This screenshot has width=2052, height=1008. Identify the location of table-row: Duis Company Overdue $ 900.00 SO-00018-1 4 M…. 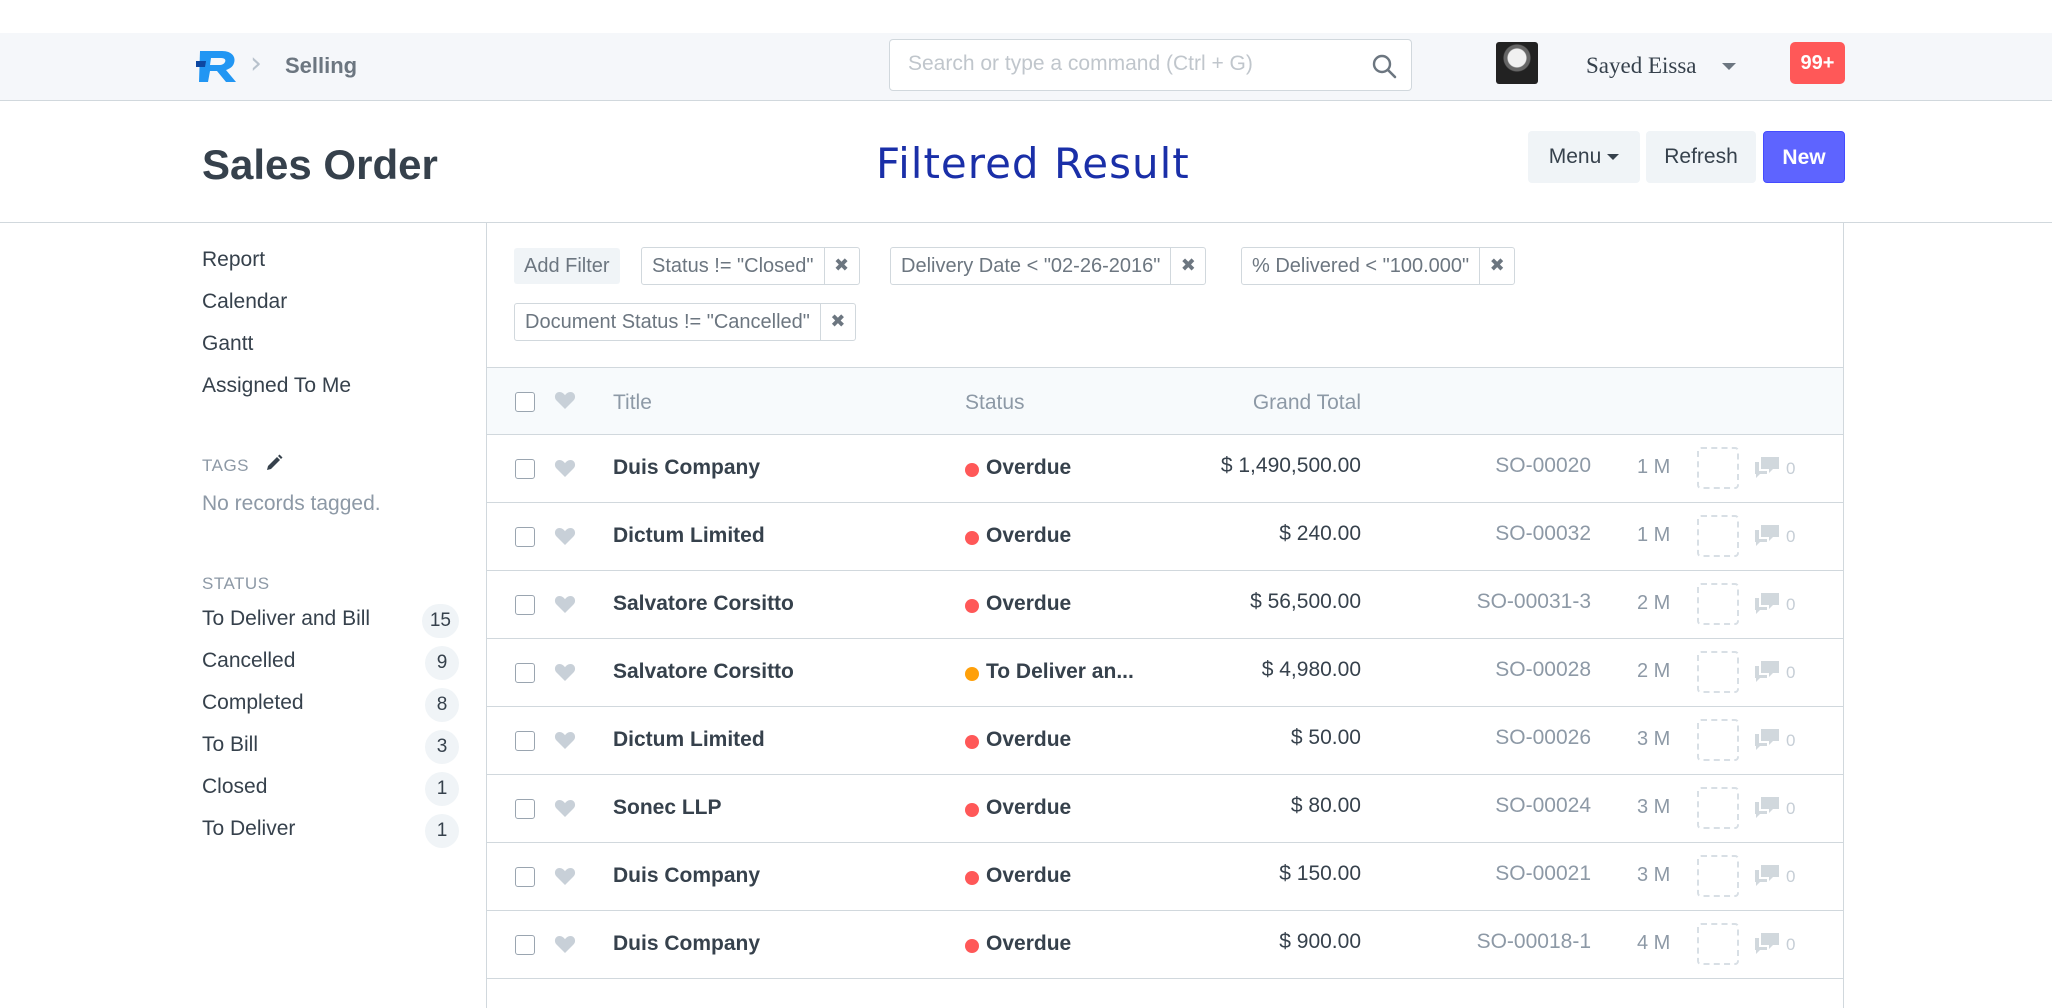
(1165, 945).